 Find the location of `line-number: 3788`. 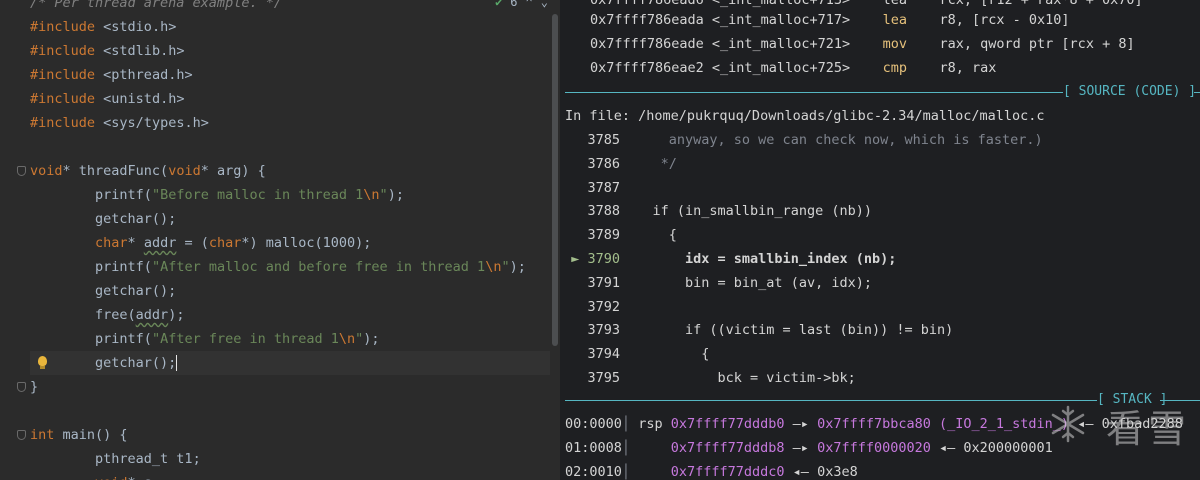

line-number: 3788 is located at coordinates (590, 211).